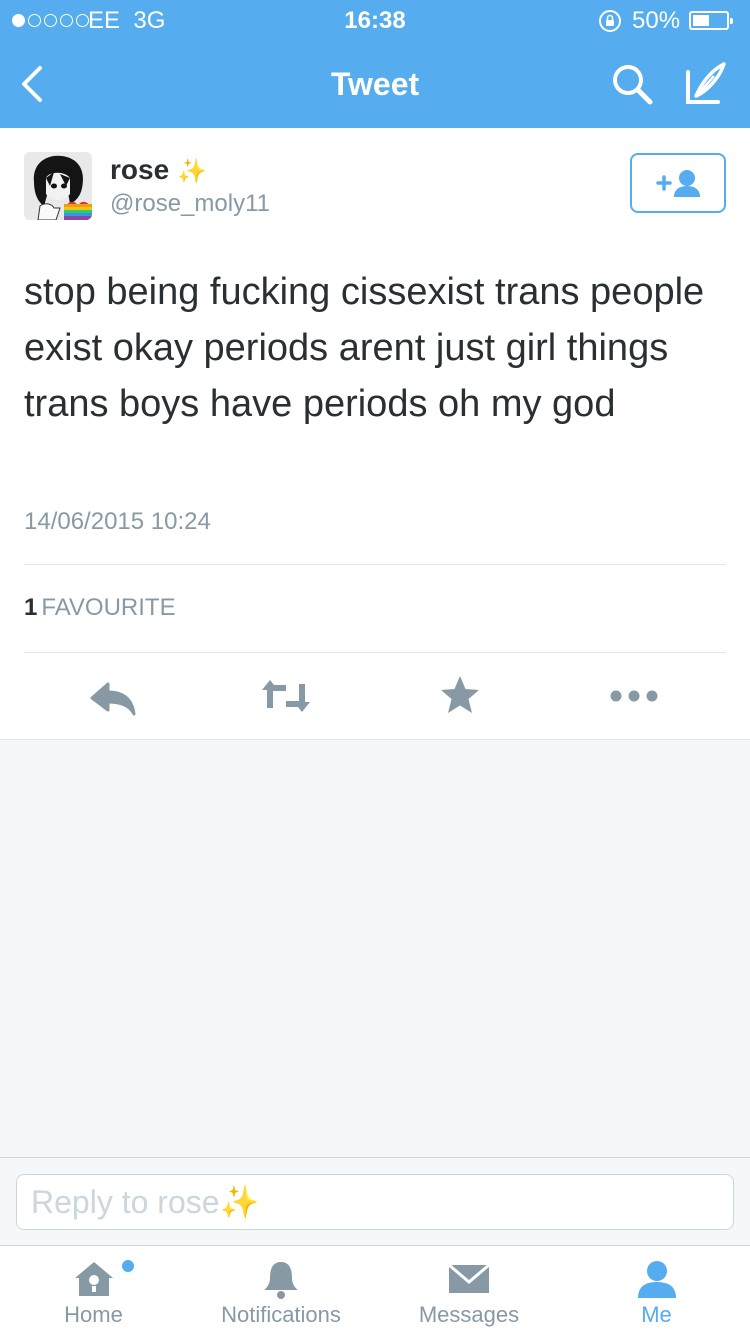 This screenshot has width=750, height=1334. I want to click on favourites-count: 1, so click(31, 607).